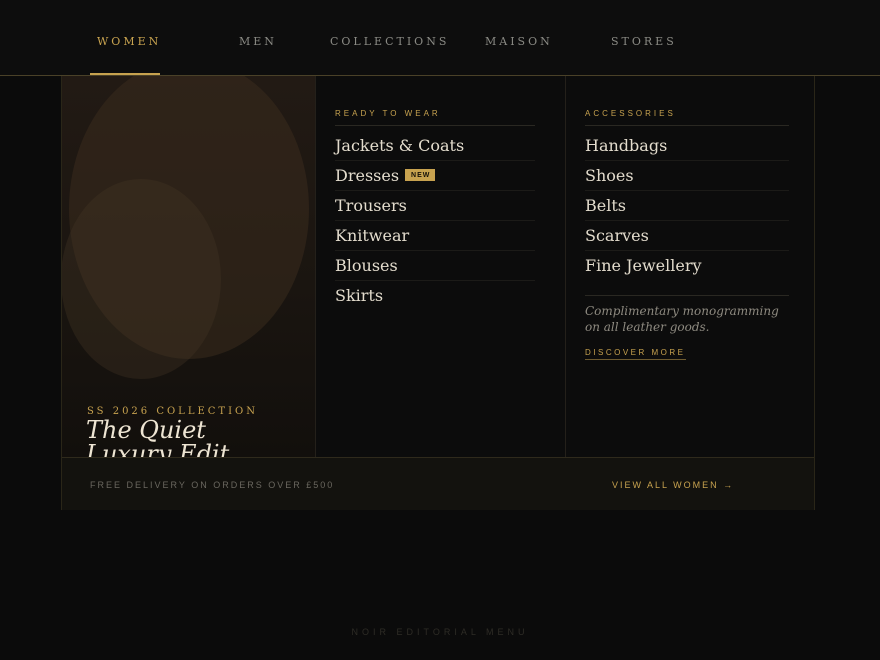  I want to click on menu-item-label: Blouses, so click(366, 265).